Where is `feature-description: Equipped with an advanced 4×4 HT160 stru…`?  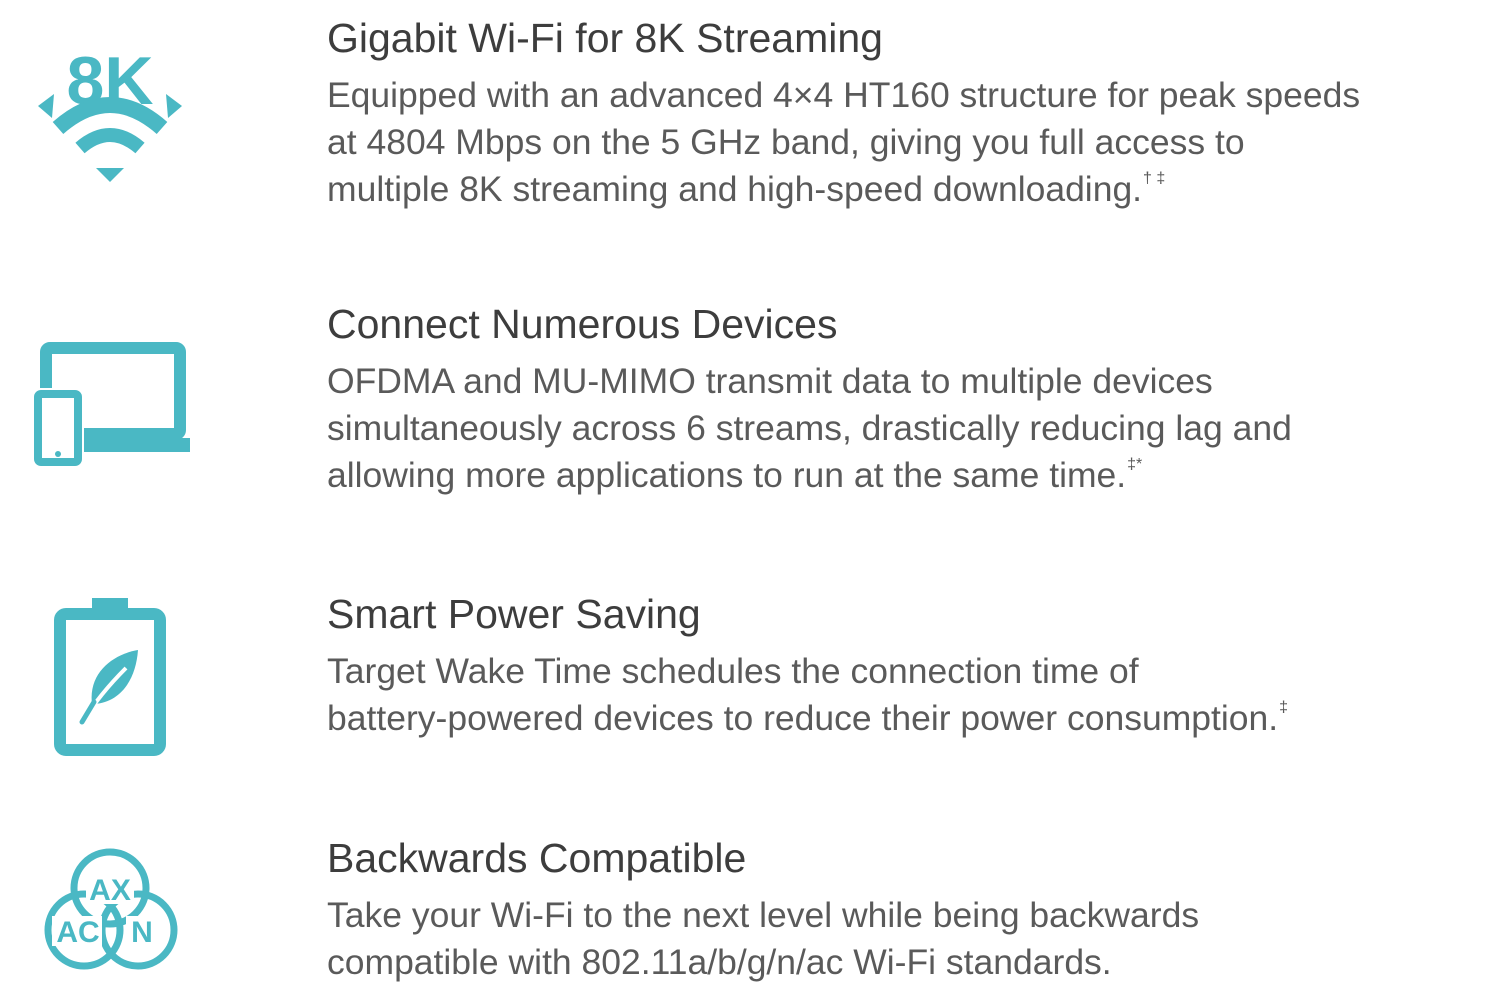 feature-description: Equipped with an advanced 4×4 HT160 stru… is located at coordinates (907, 142).